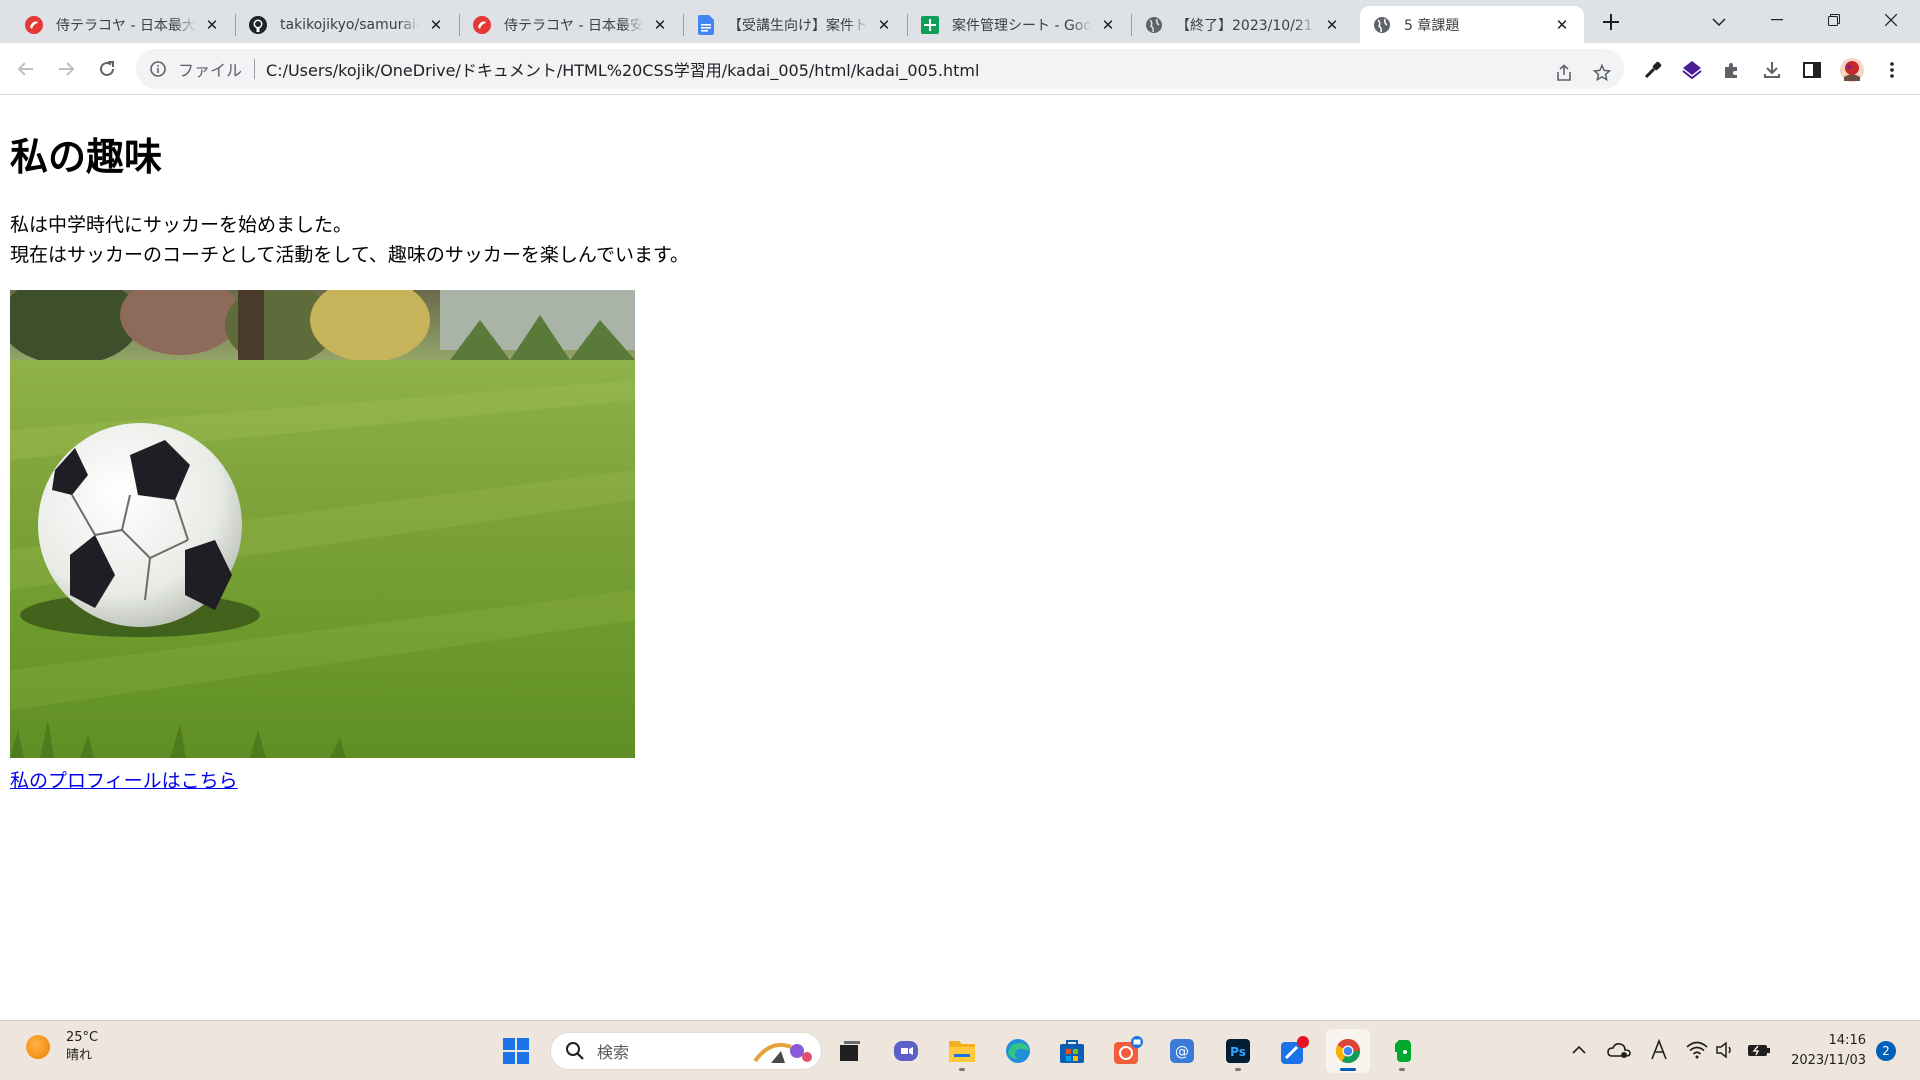 This screenshot has width=1920, height=1080. What do you see at coordinates (798, 25) in the screenshot?
I see `tab-title: 【受講生向け】案件トラ` at bounding box center [798, 25].